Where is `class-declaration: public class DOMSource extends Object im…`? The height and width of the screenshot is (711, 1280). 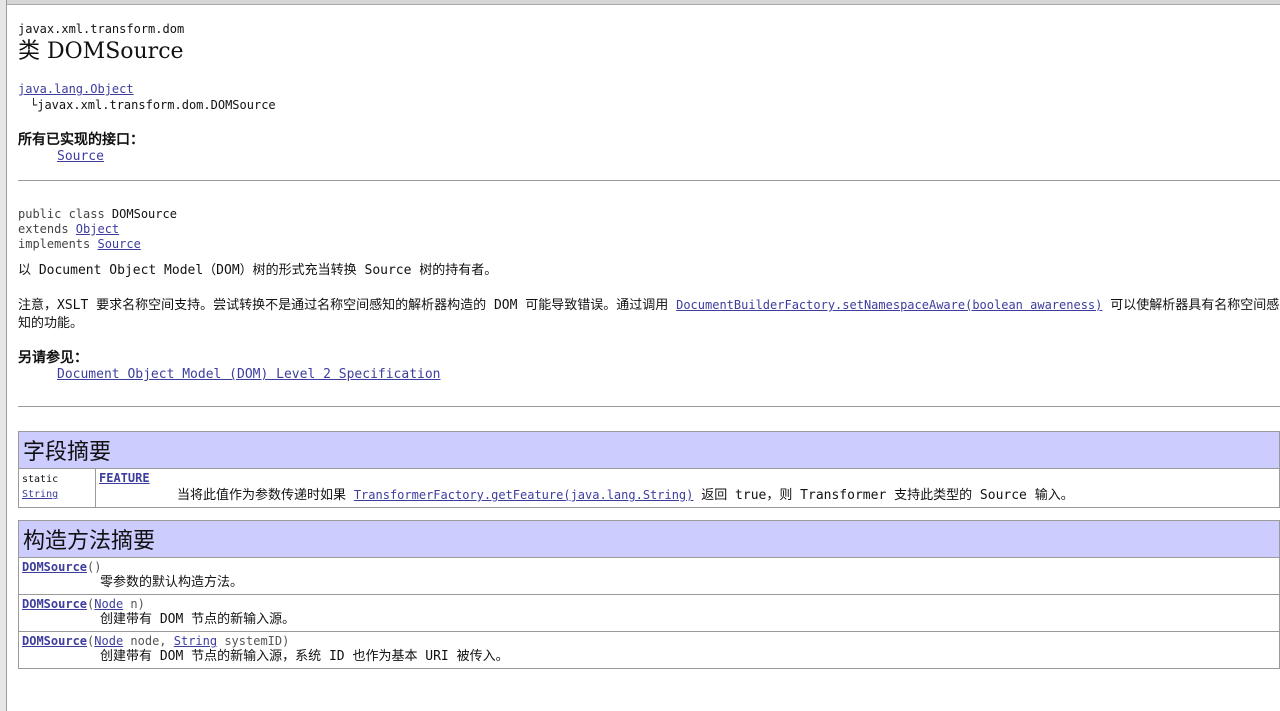
class-declaration: public class DOMSource extends Object im… is located at coordinates (649, 229).